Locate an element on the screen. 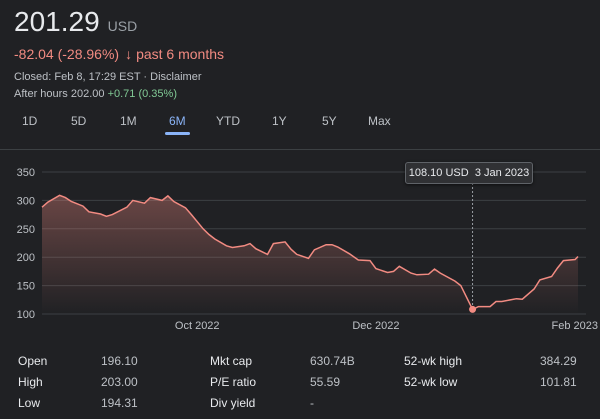 The height and width of the screenshot is (419, 600). current-price: 201.29 is located at coordinates (57, 21).